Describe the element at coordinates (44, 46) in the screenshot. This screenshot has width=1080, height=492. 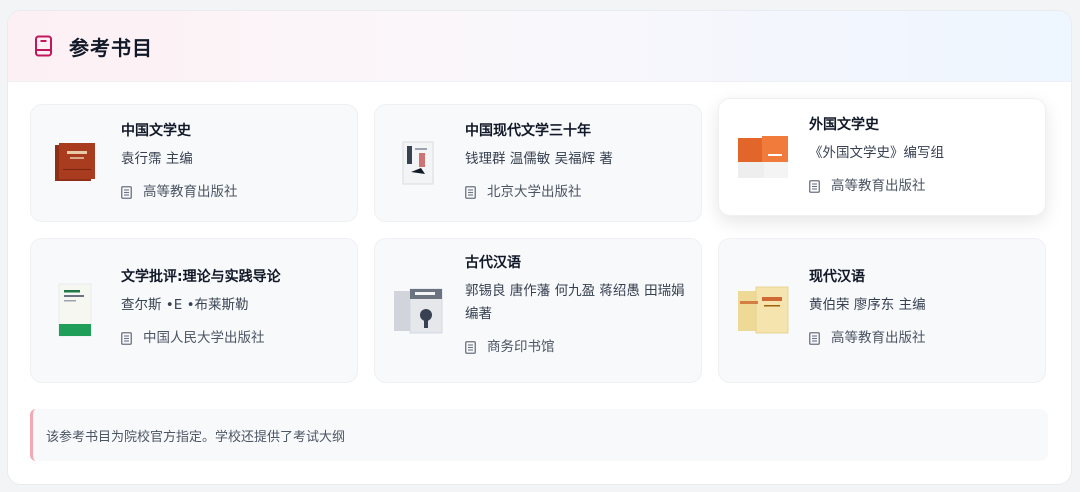
I see `book-icon` at that location.